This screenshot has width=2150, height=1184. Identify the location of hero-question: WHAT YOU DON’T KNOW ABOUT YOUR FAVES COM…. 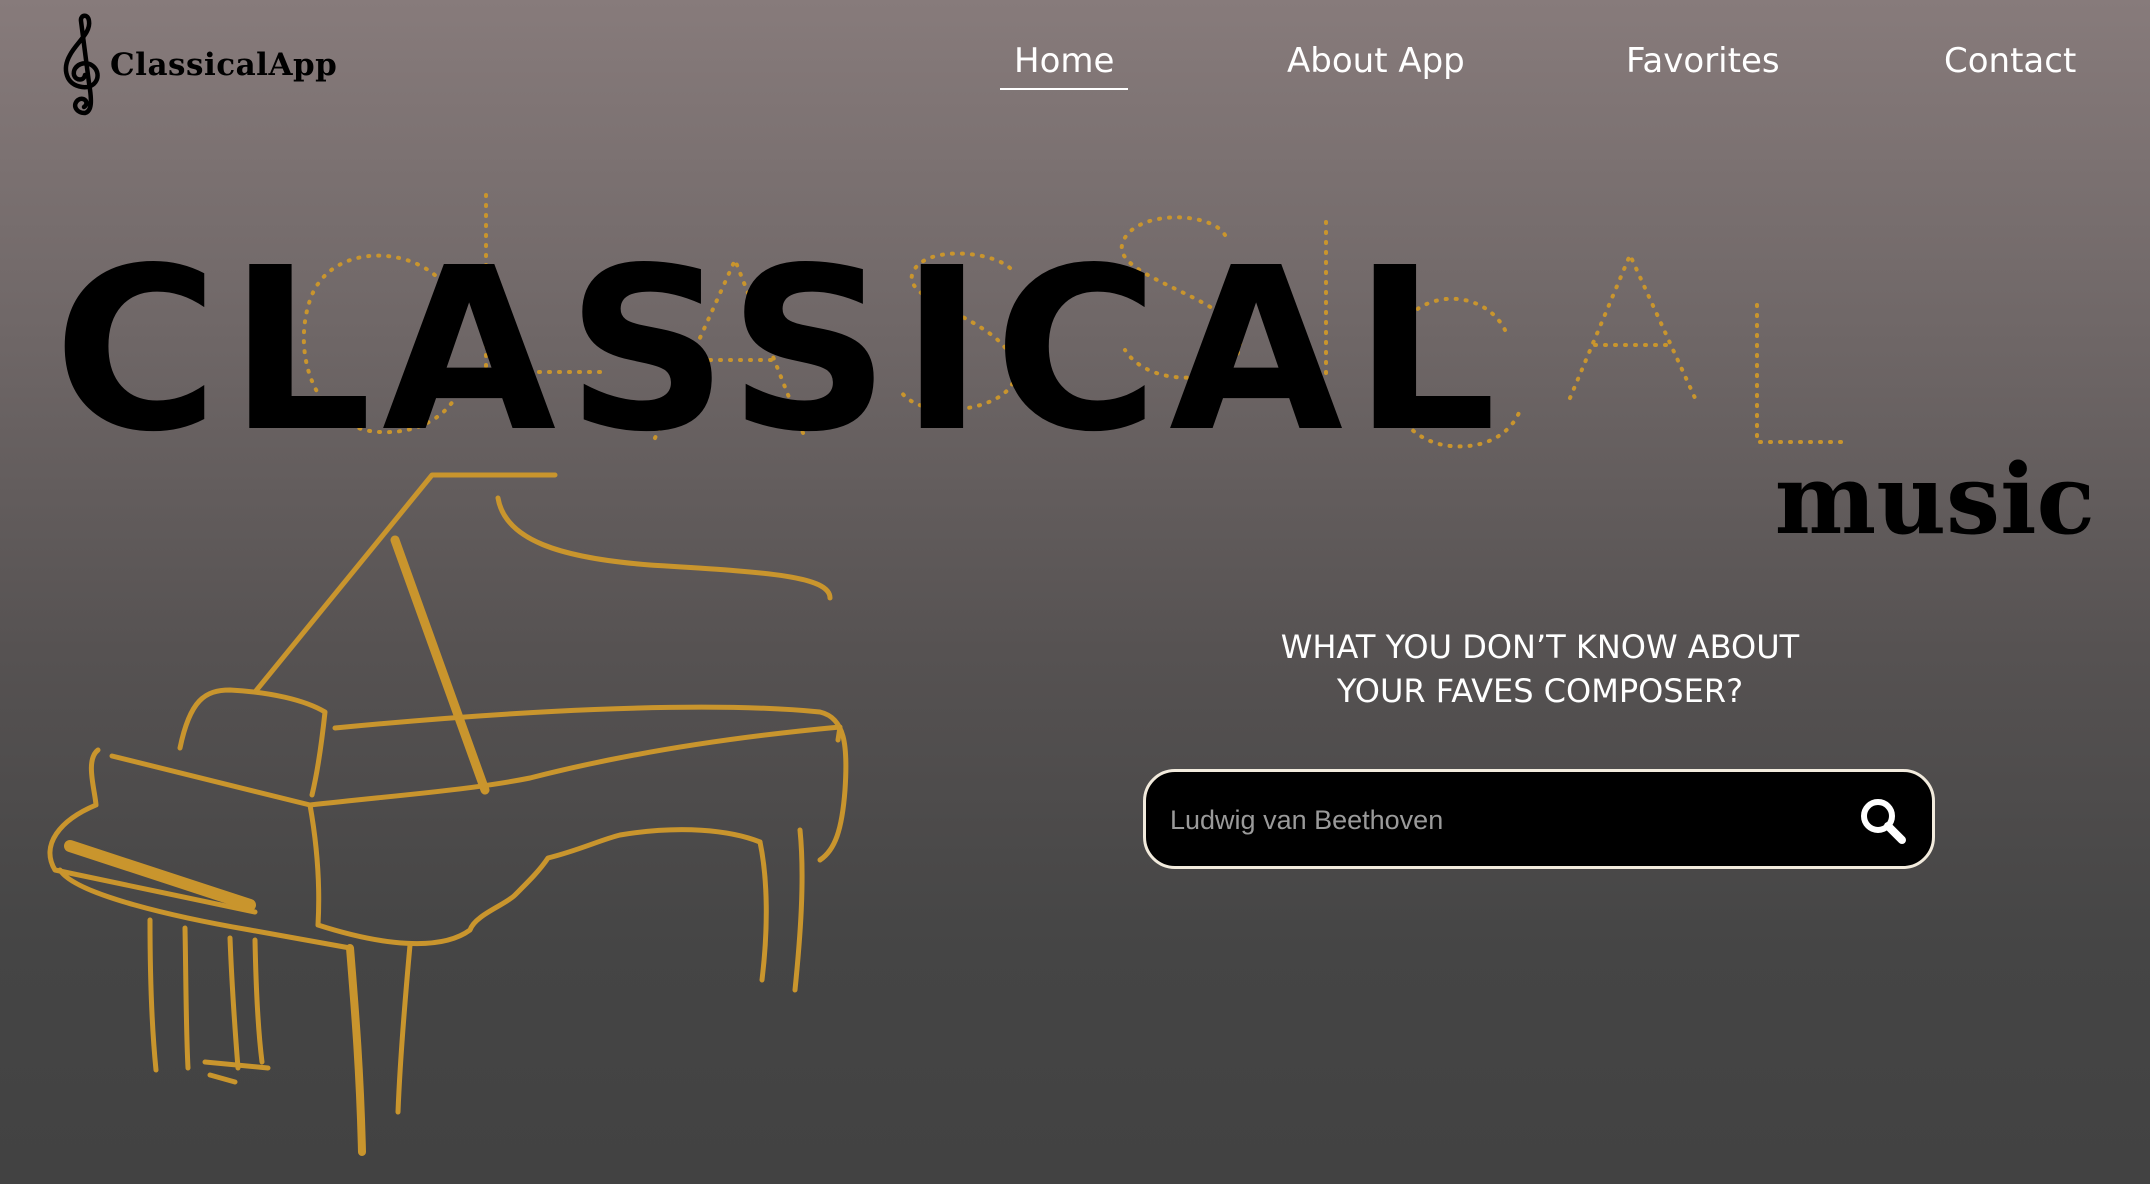
(1540, 669).